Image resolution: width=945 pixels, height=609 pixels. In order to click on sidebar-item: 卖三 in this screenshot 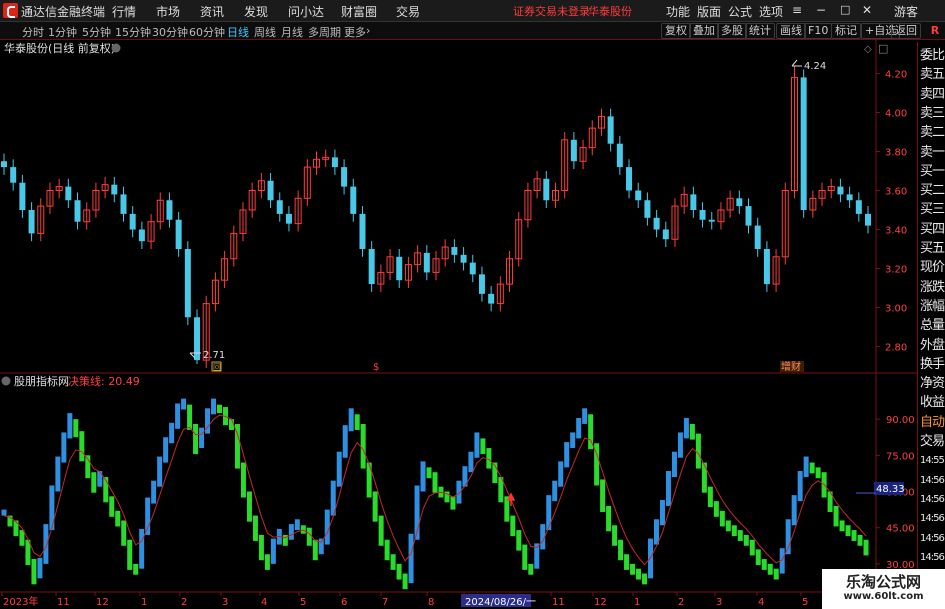, I will do `click(931, 114)`.